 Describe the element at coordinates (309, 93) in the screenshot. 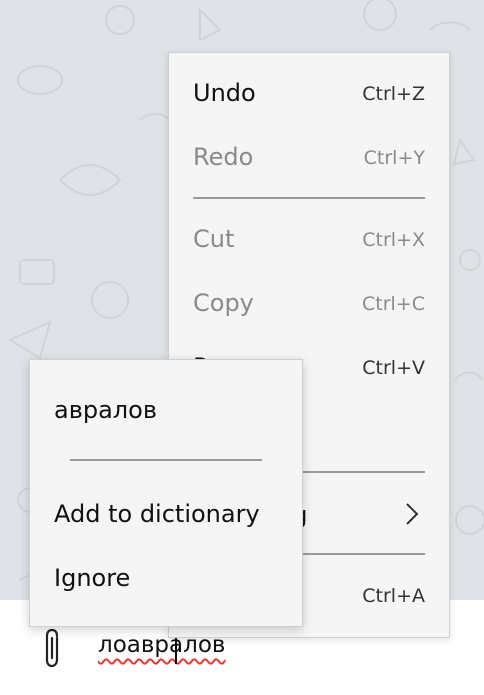

I see `menu-item-undo: Undo Ctrl+Z` at that location.